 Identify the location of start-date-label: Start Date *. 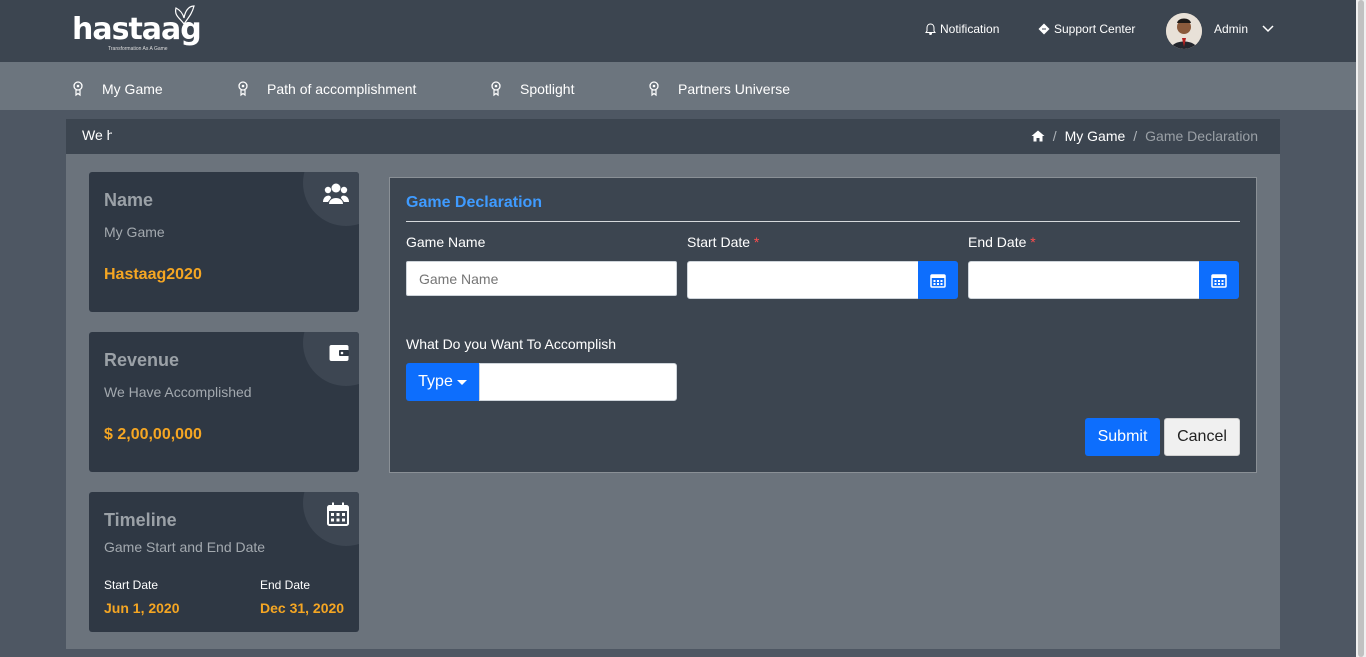
(723, 242).